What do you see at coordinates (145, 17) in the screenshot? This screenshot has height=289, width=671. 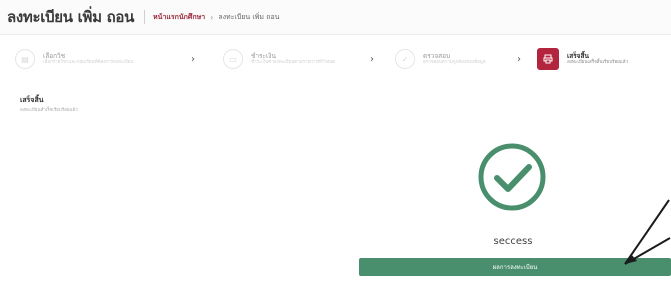 I see `title-divider` at bounding box center [145, 17].